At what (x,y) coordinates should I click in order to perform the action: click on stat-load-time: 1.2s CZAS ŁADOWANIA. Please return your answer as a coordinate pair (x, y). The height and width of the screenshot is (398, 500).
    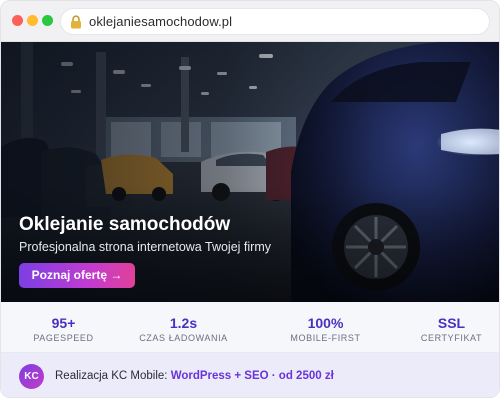
    Looking at the image, I should click on (183, 327).